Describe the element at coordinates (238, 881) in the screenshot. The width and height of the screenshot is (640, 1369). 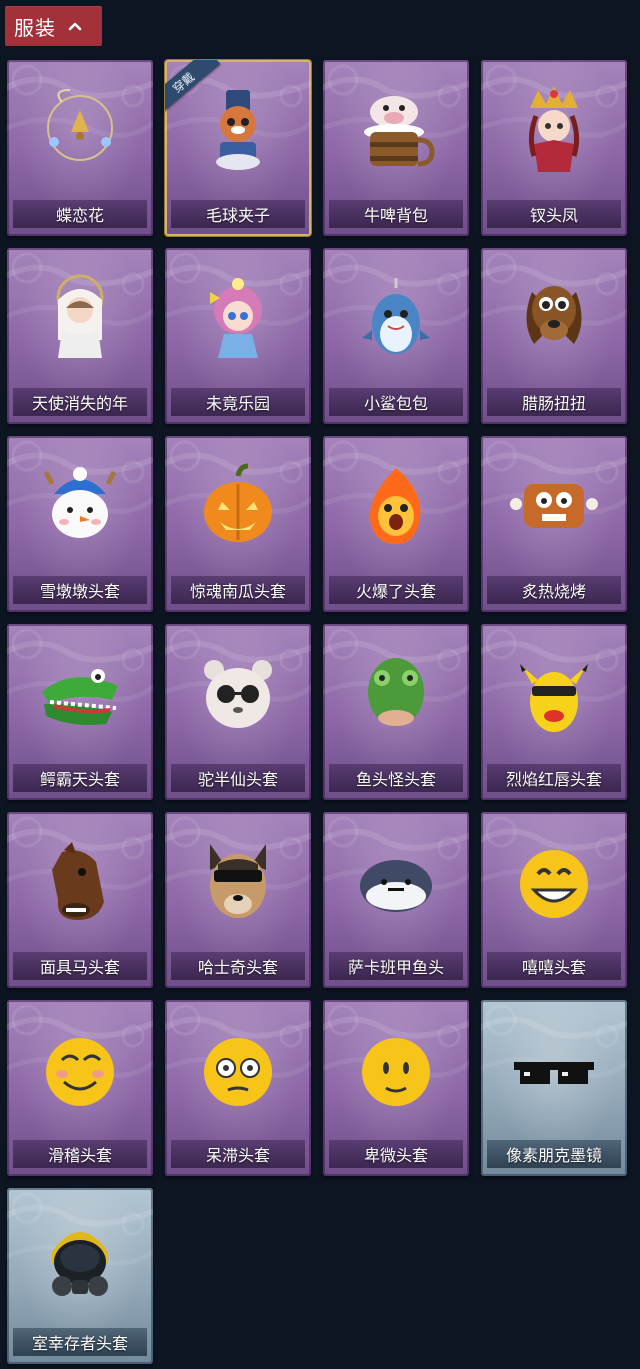
I see `husky-sunglasses-head-icon` at that location.